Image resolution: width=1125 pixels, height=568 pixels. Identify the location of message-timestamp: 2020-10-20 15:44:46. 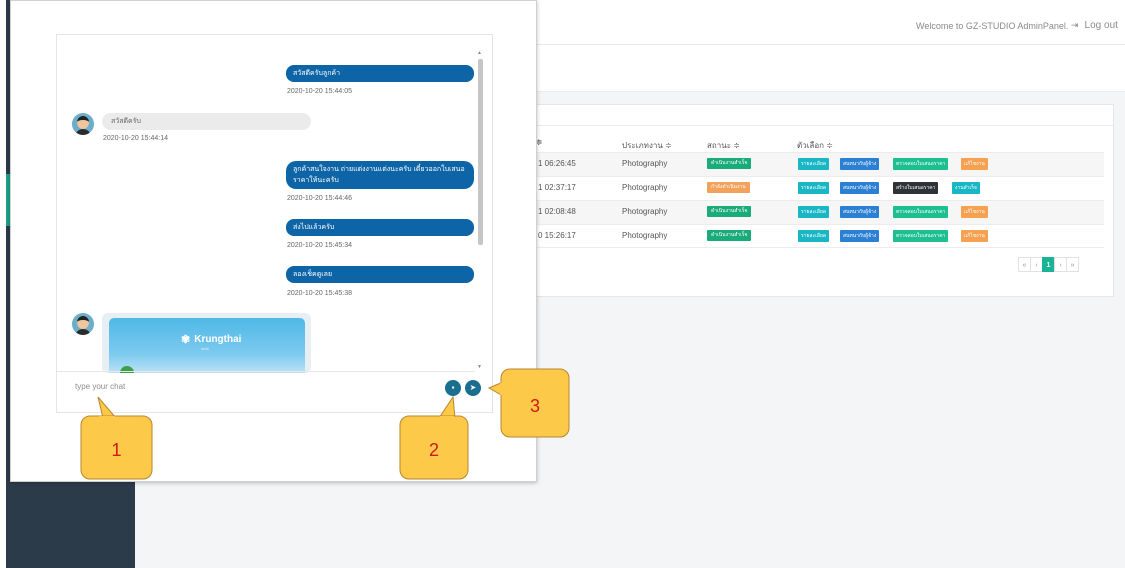
(319, 198).